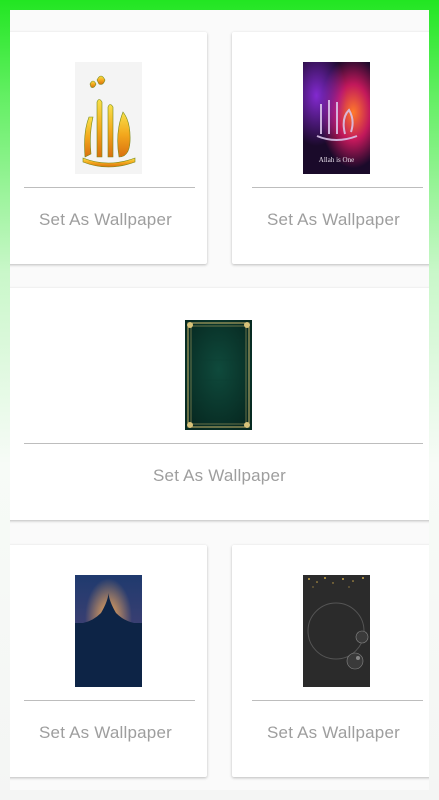 This screenshot has width=439, height=800. Describe the element at coordinates (336, 631) in the screenshot. I see `wallpaper-thumbnail-black-gold` at that location.